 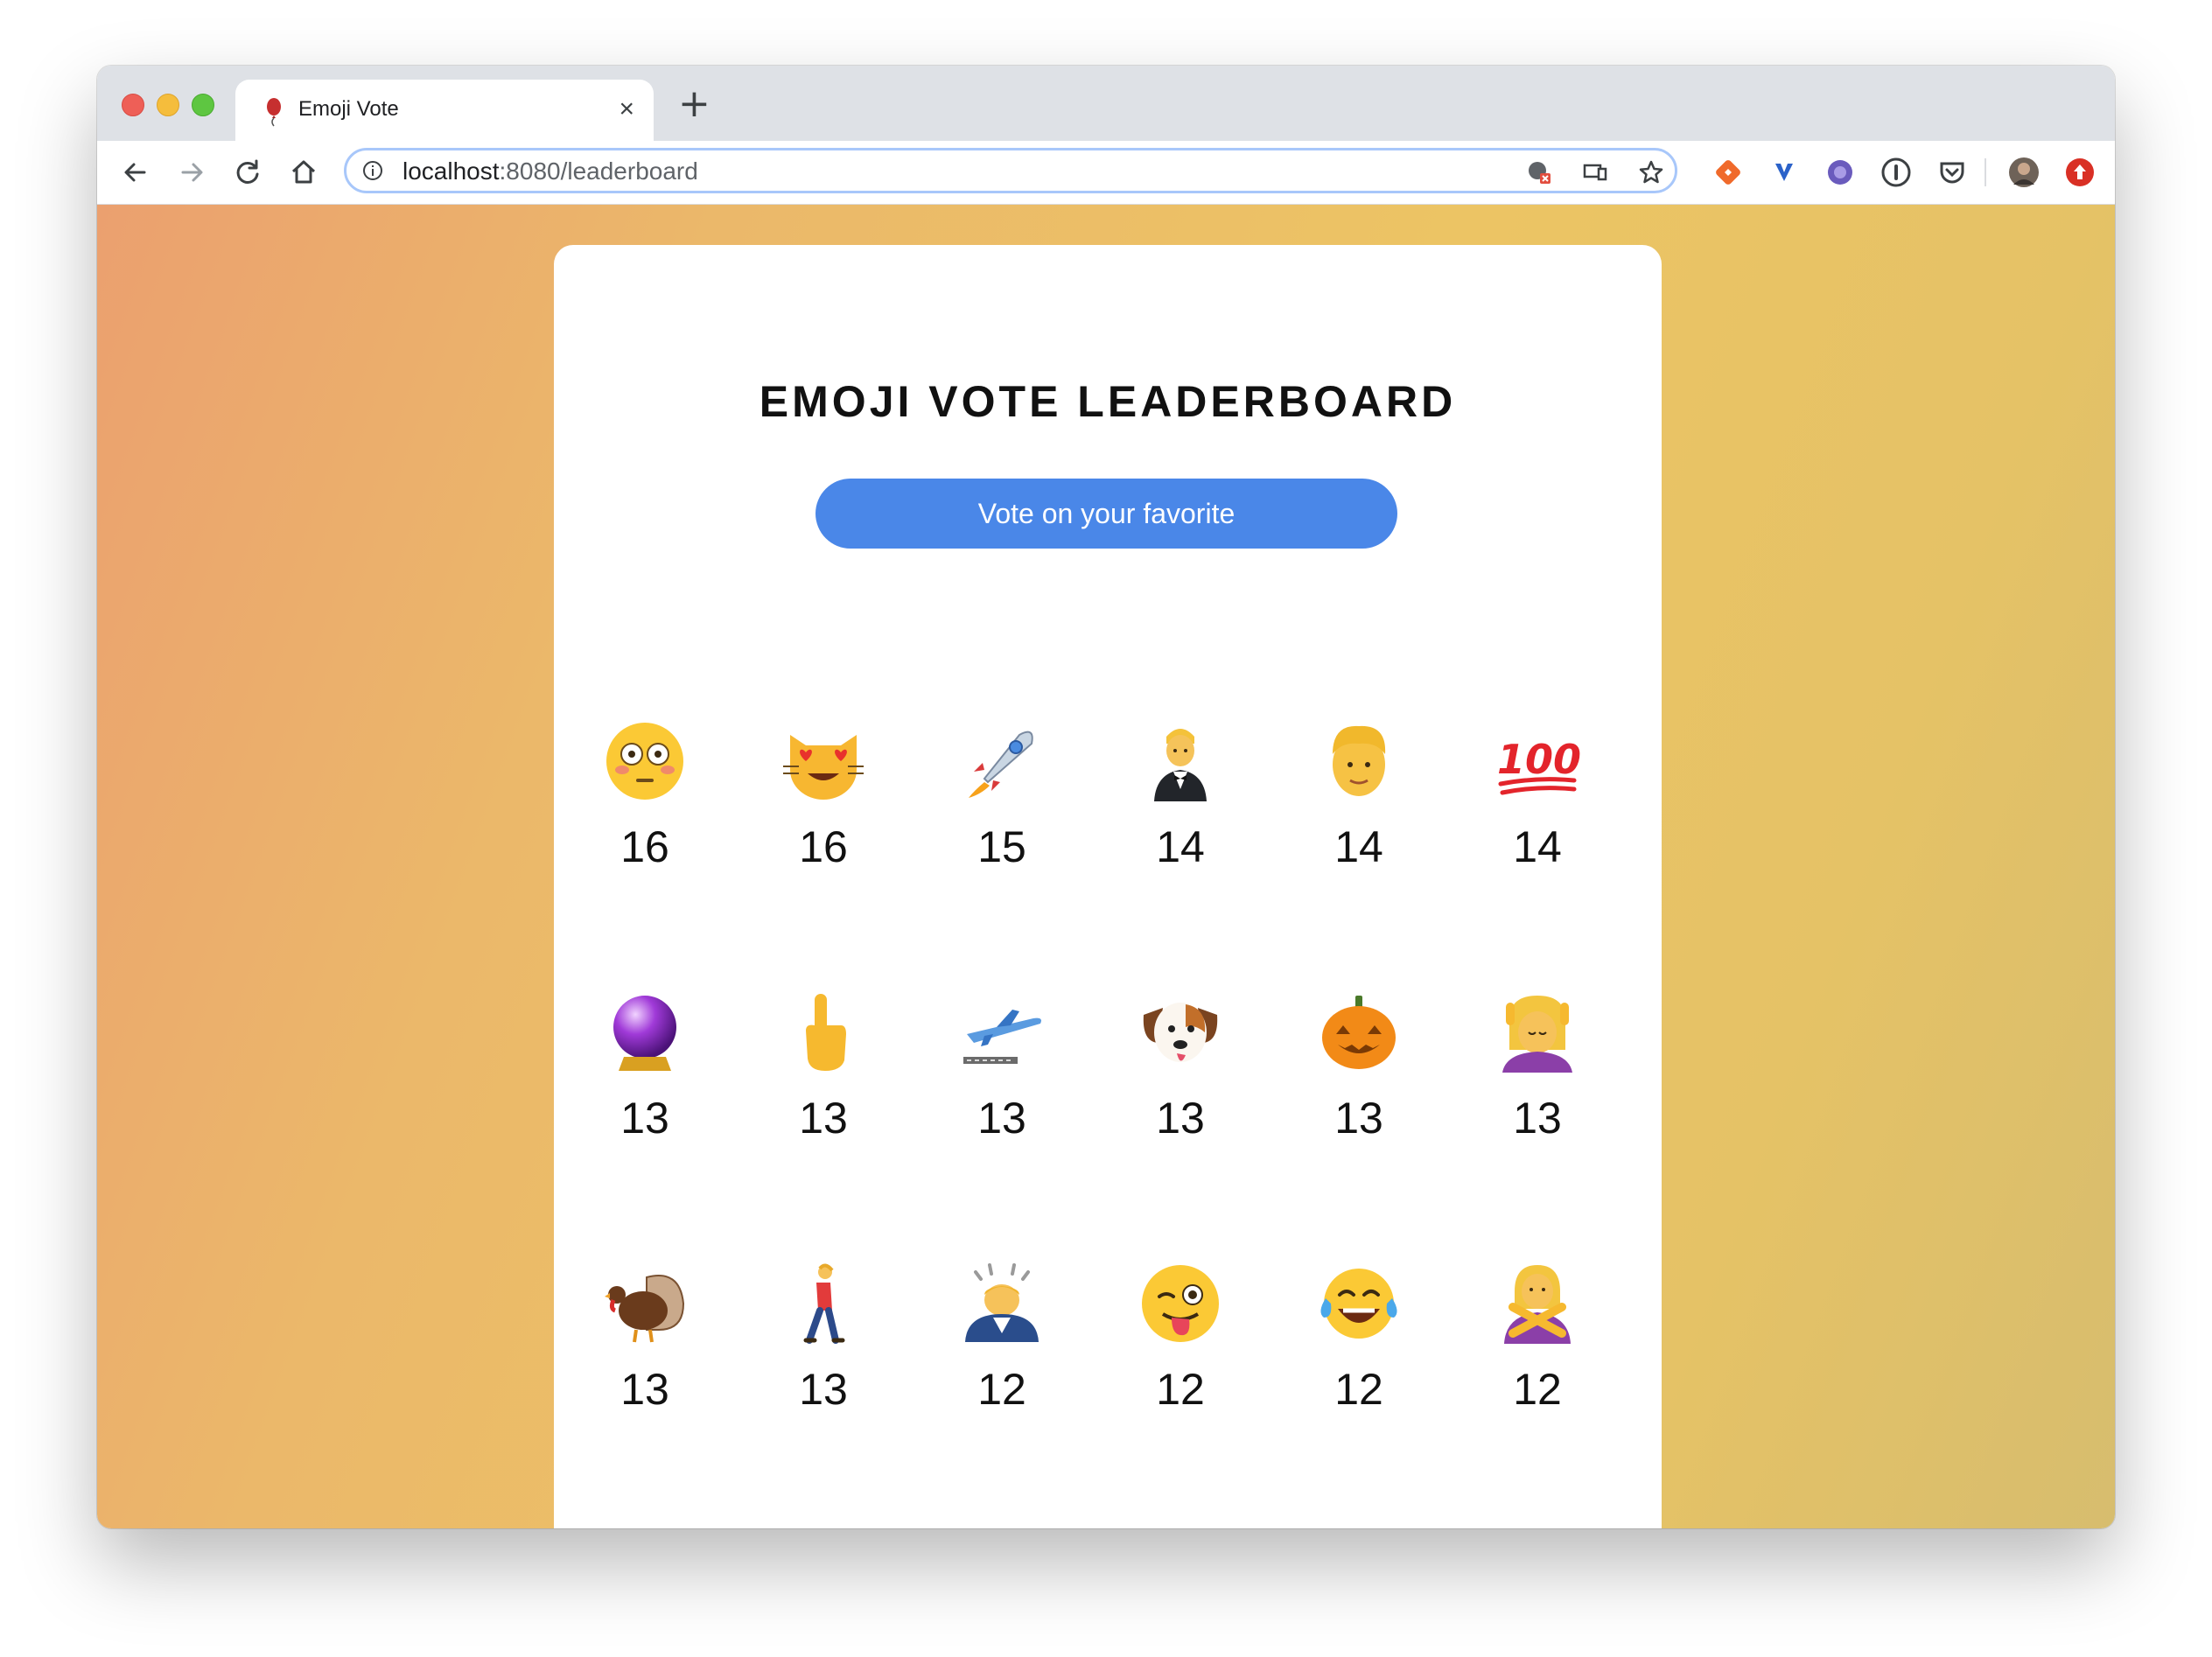 I want to click on new-tab-button: +, so click(x=694, y=104).